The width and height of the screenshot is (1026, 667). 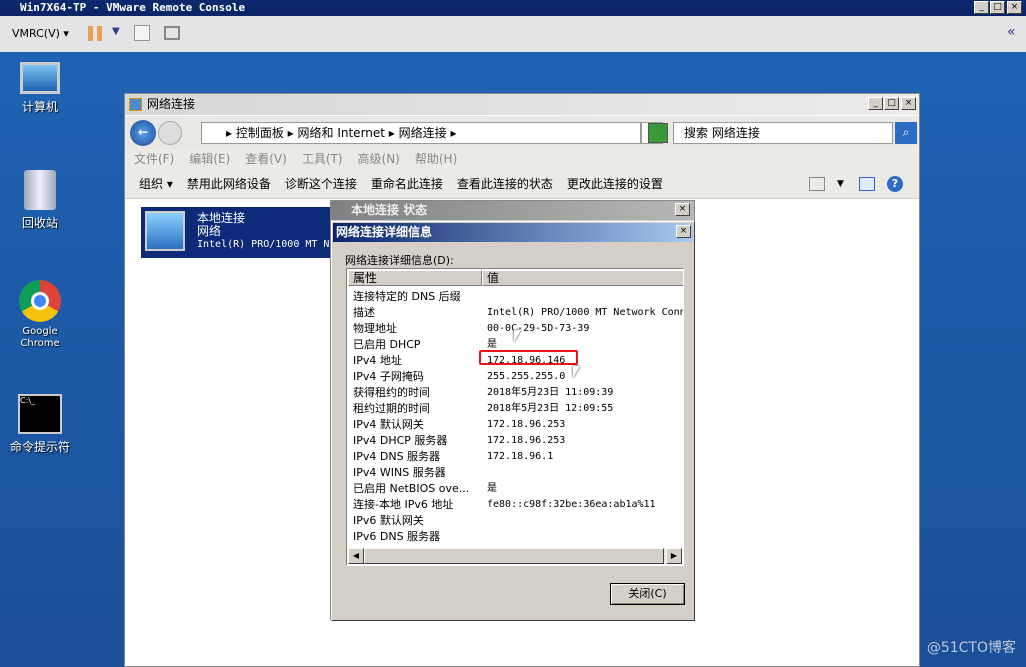 What do you see at coordinates (518, 537) in the screenshot?
I see `detail-row: IPv6 DNS 服务器` at bounding box center [518, 537].